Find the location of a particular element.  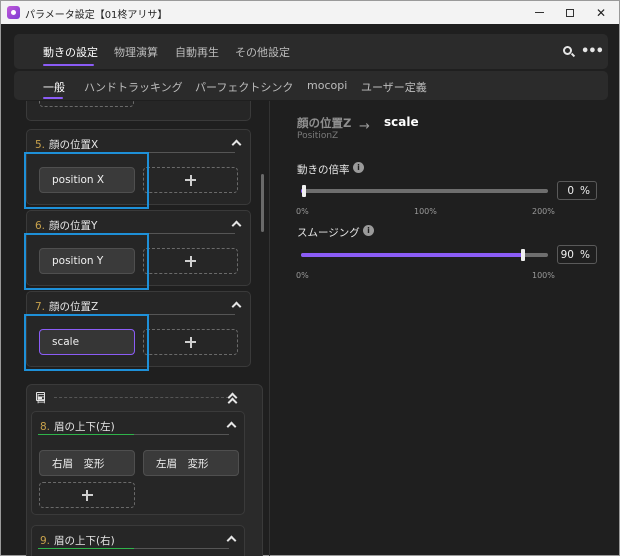

maximize-icon is located at coordinates (570, 12).